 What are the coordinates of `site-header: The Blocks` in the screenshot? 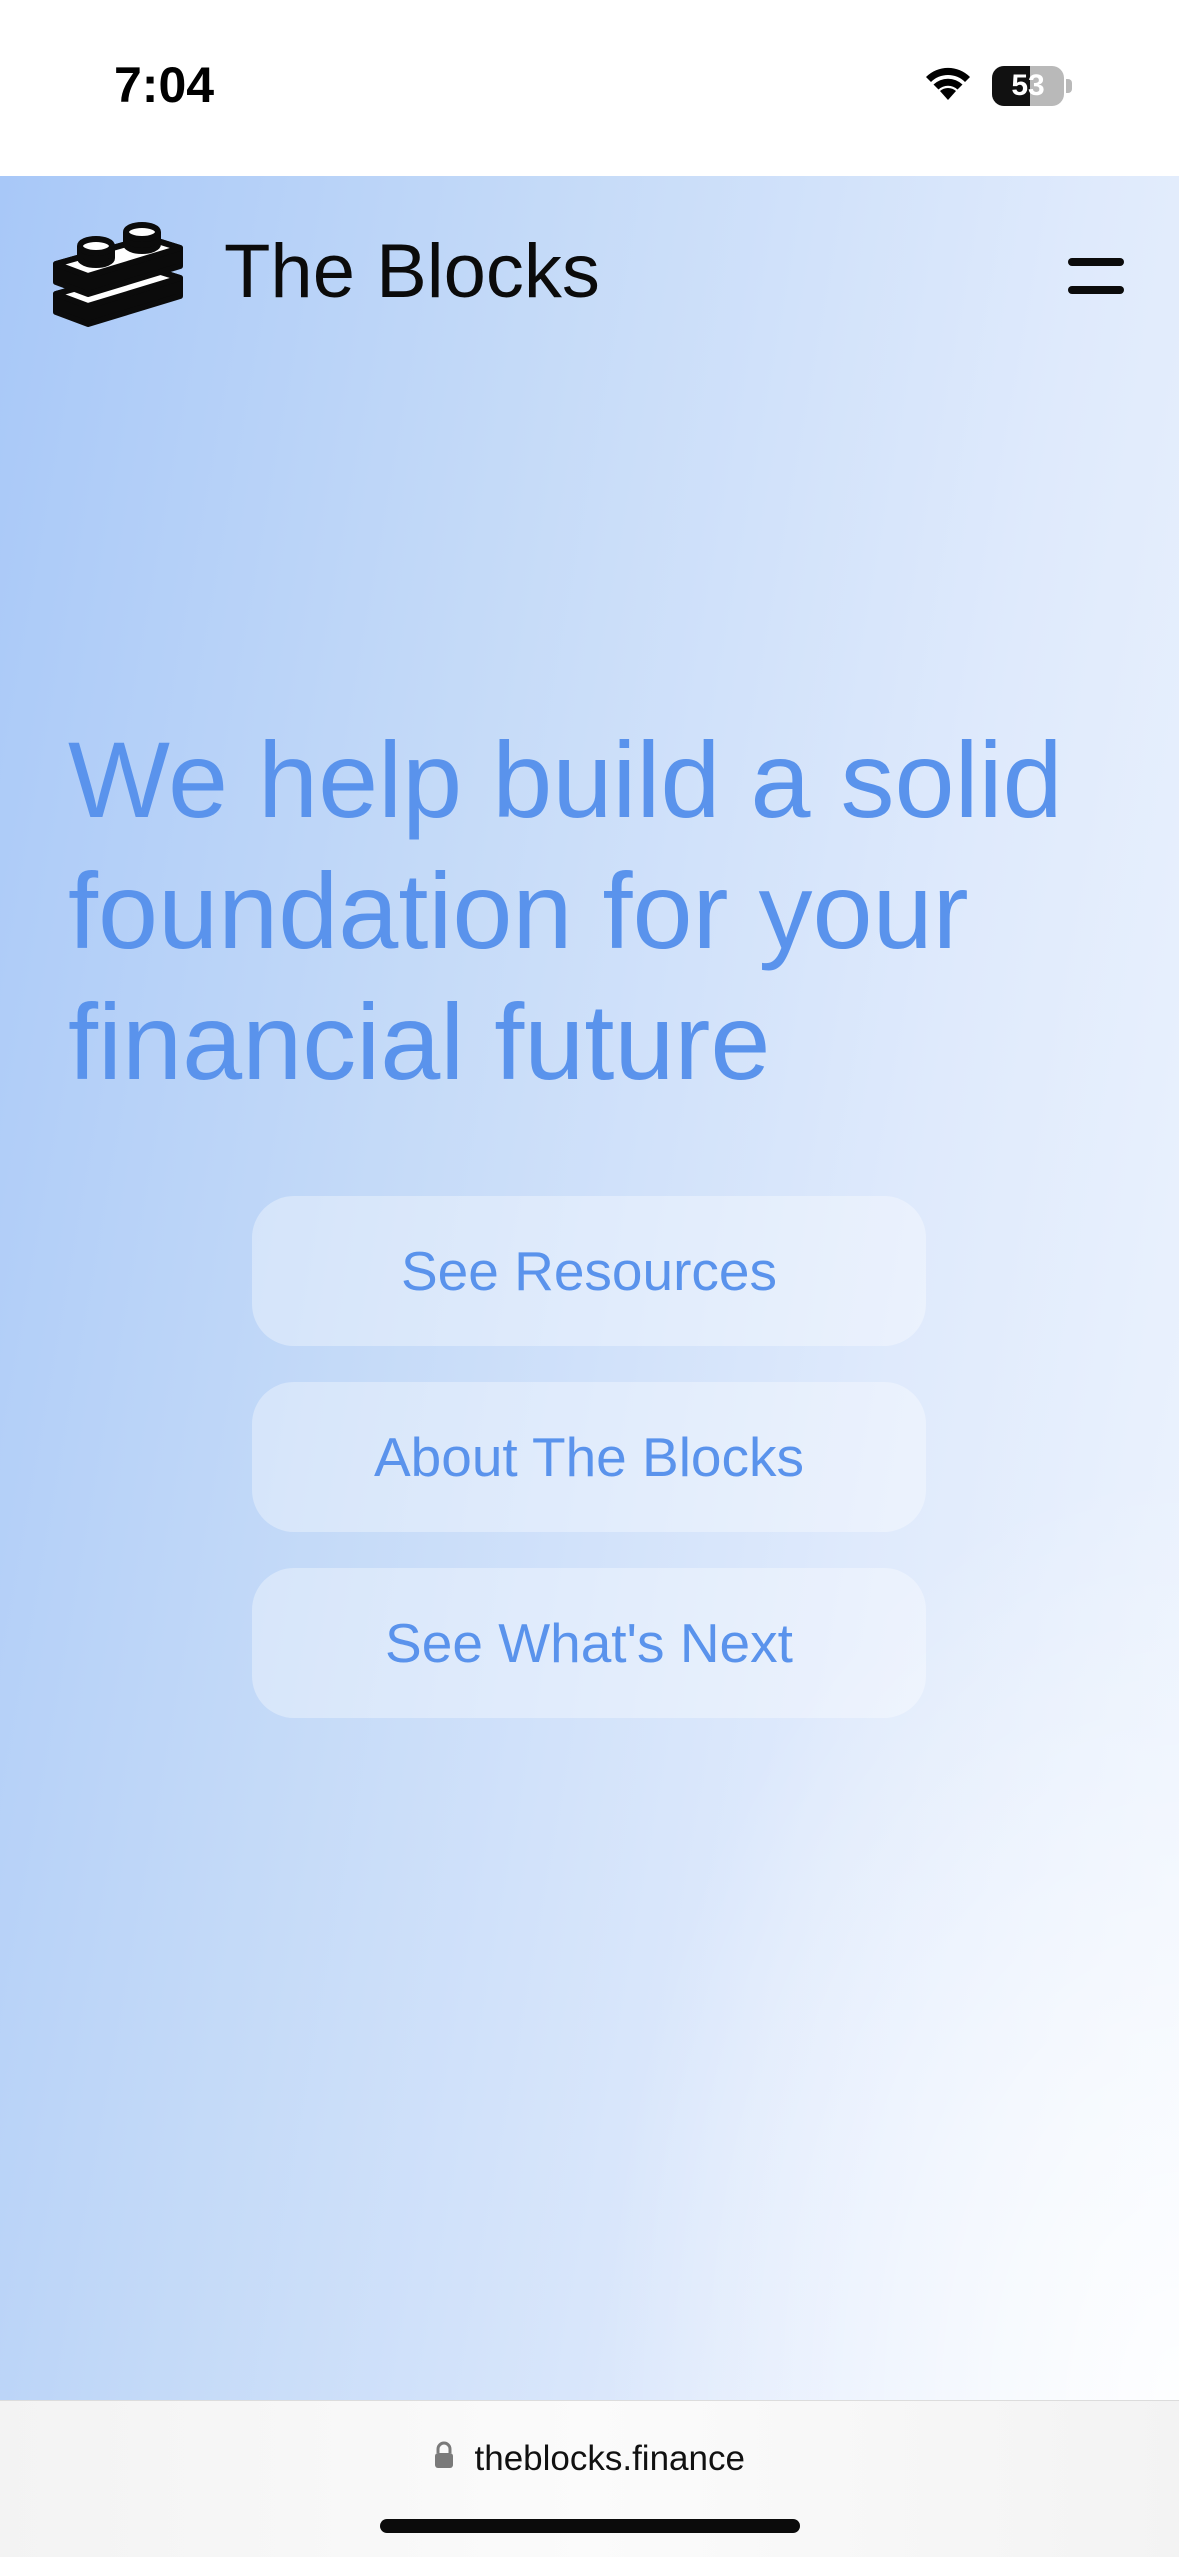 It's located at (589, 271).